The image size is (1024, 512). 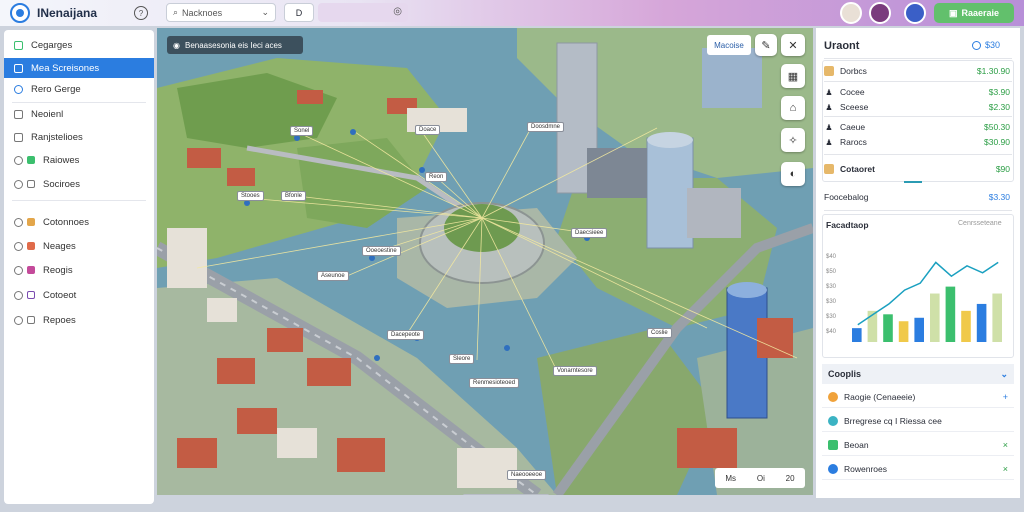 I want to click on sidebar-item-6: Sociroes, so click(x=79, y=184).